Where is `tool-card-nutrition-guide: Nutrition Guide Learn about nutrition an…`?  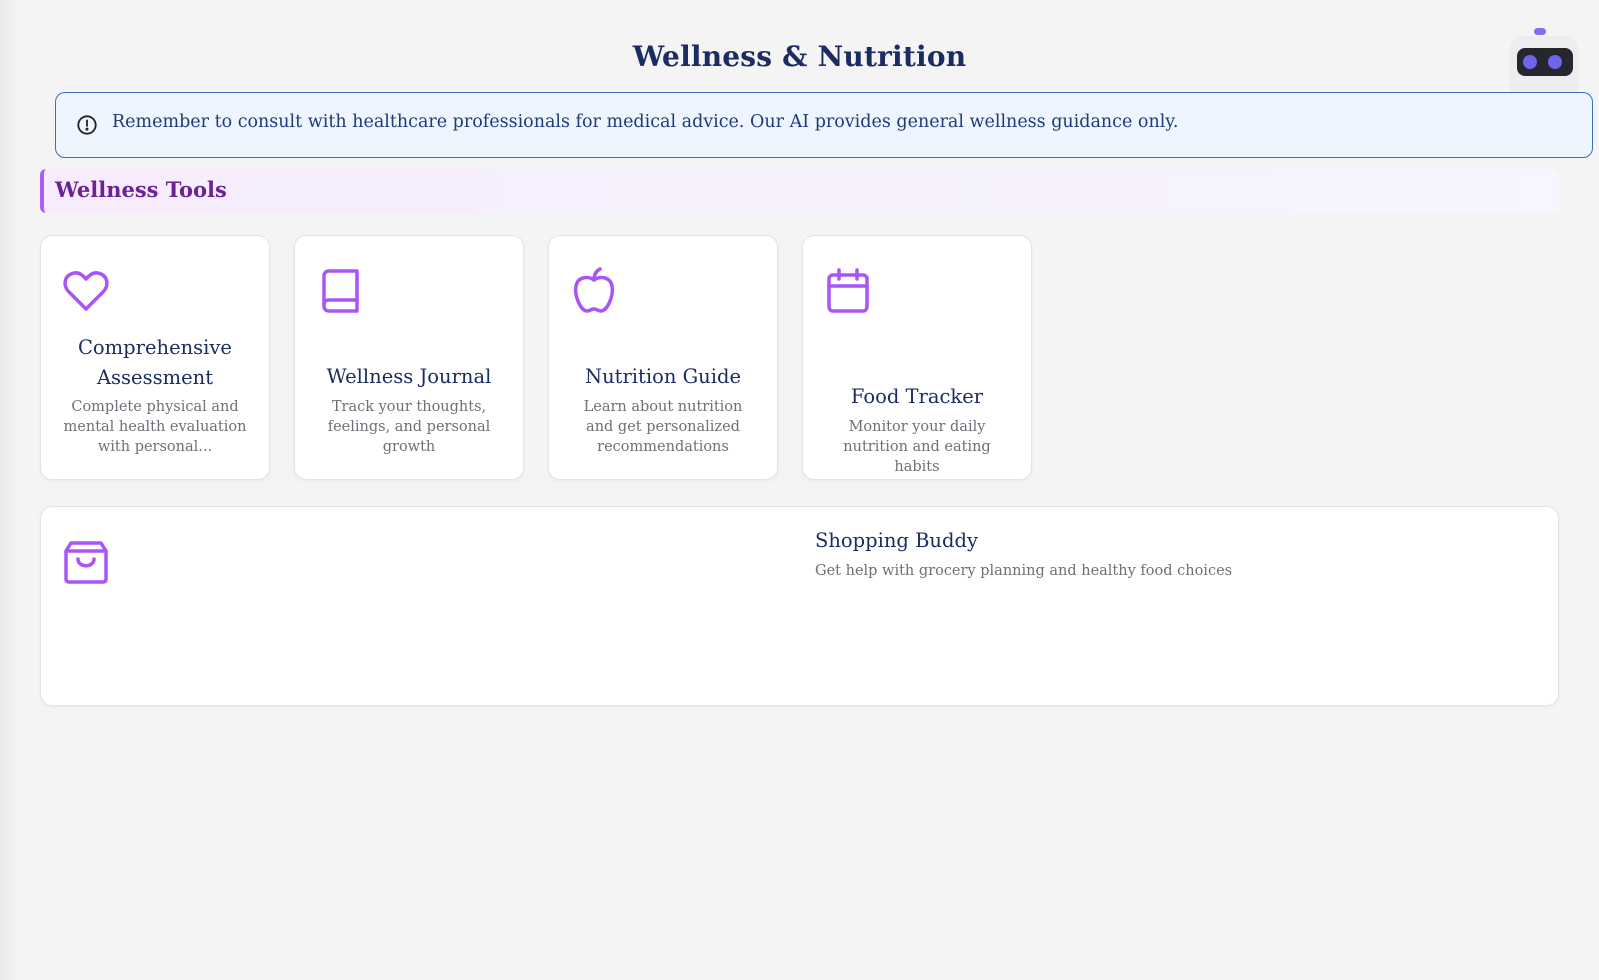 tool-card-nutrition-guide: Nutrition Guide Learn about nutrition an… is located at coordinates (663, 357).